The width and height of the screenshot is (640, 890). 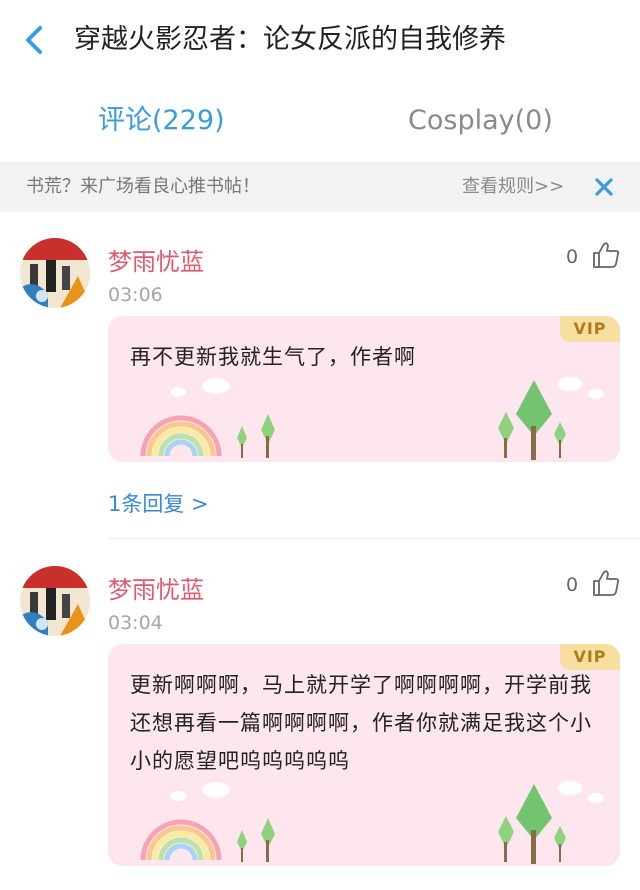 I want to click on banner-text: 书荒？来广场看良心推书帖！, so click(x=143, y=186).